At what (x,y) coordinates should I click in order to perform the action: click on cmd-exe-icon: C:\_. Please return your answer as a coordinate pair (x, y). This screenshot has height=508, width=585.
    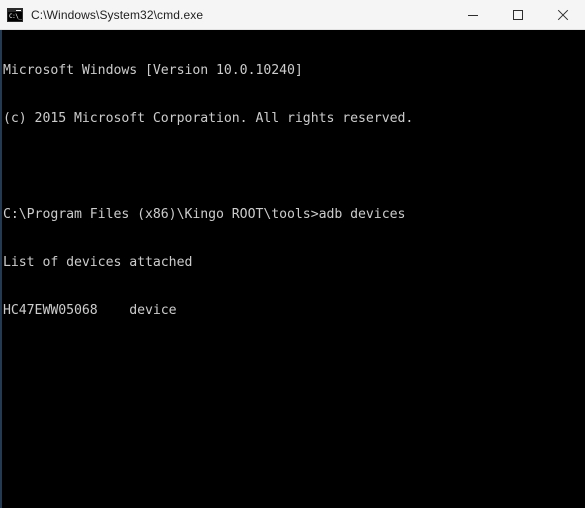
    Looking at the image, I should click on (15, 14).